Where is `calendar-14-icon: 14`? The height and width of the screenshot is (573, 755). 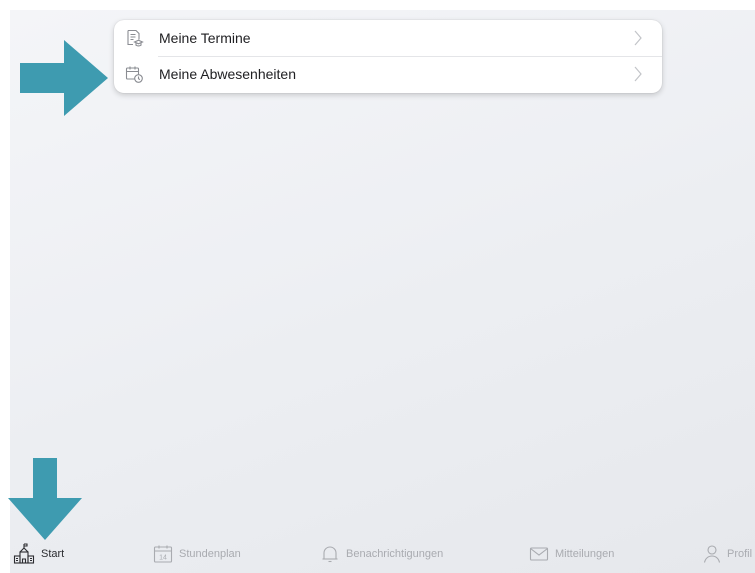 calendar-14-icon: 14 is located at coordinates (163, 554).